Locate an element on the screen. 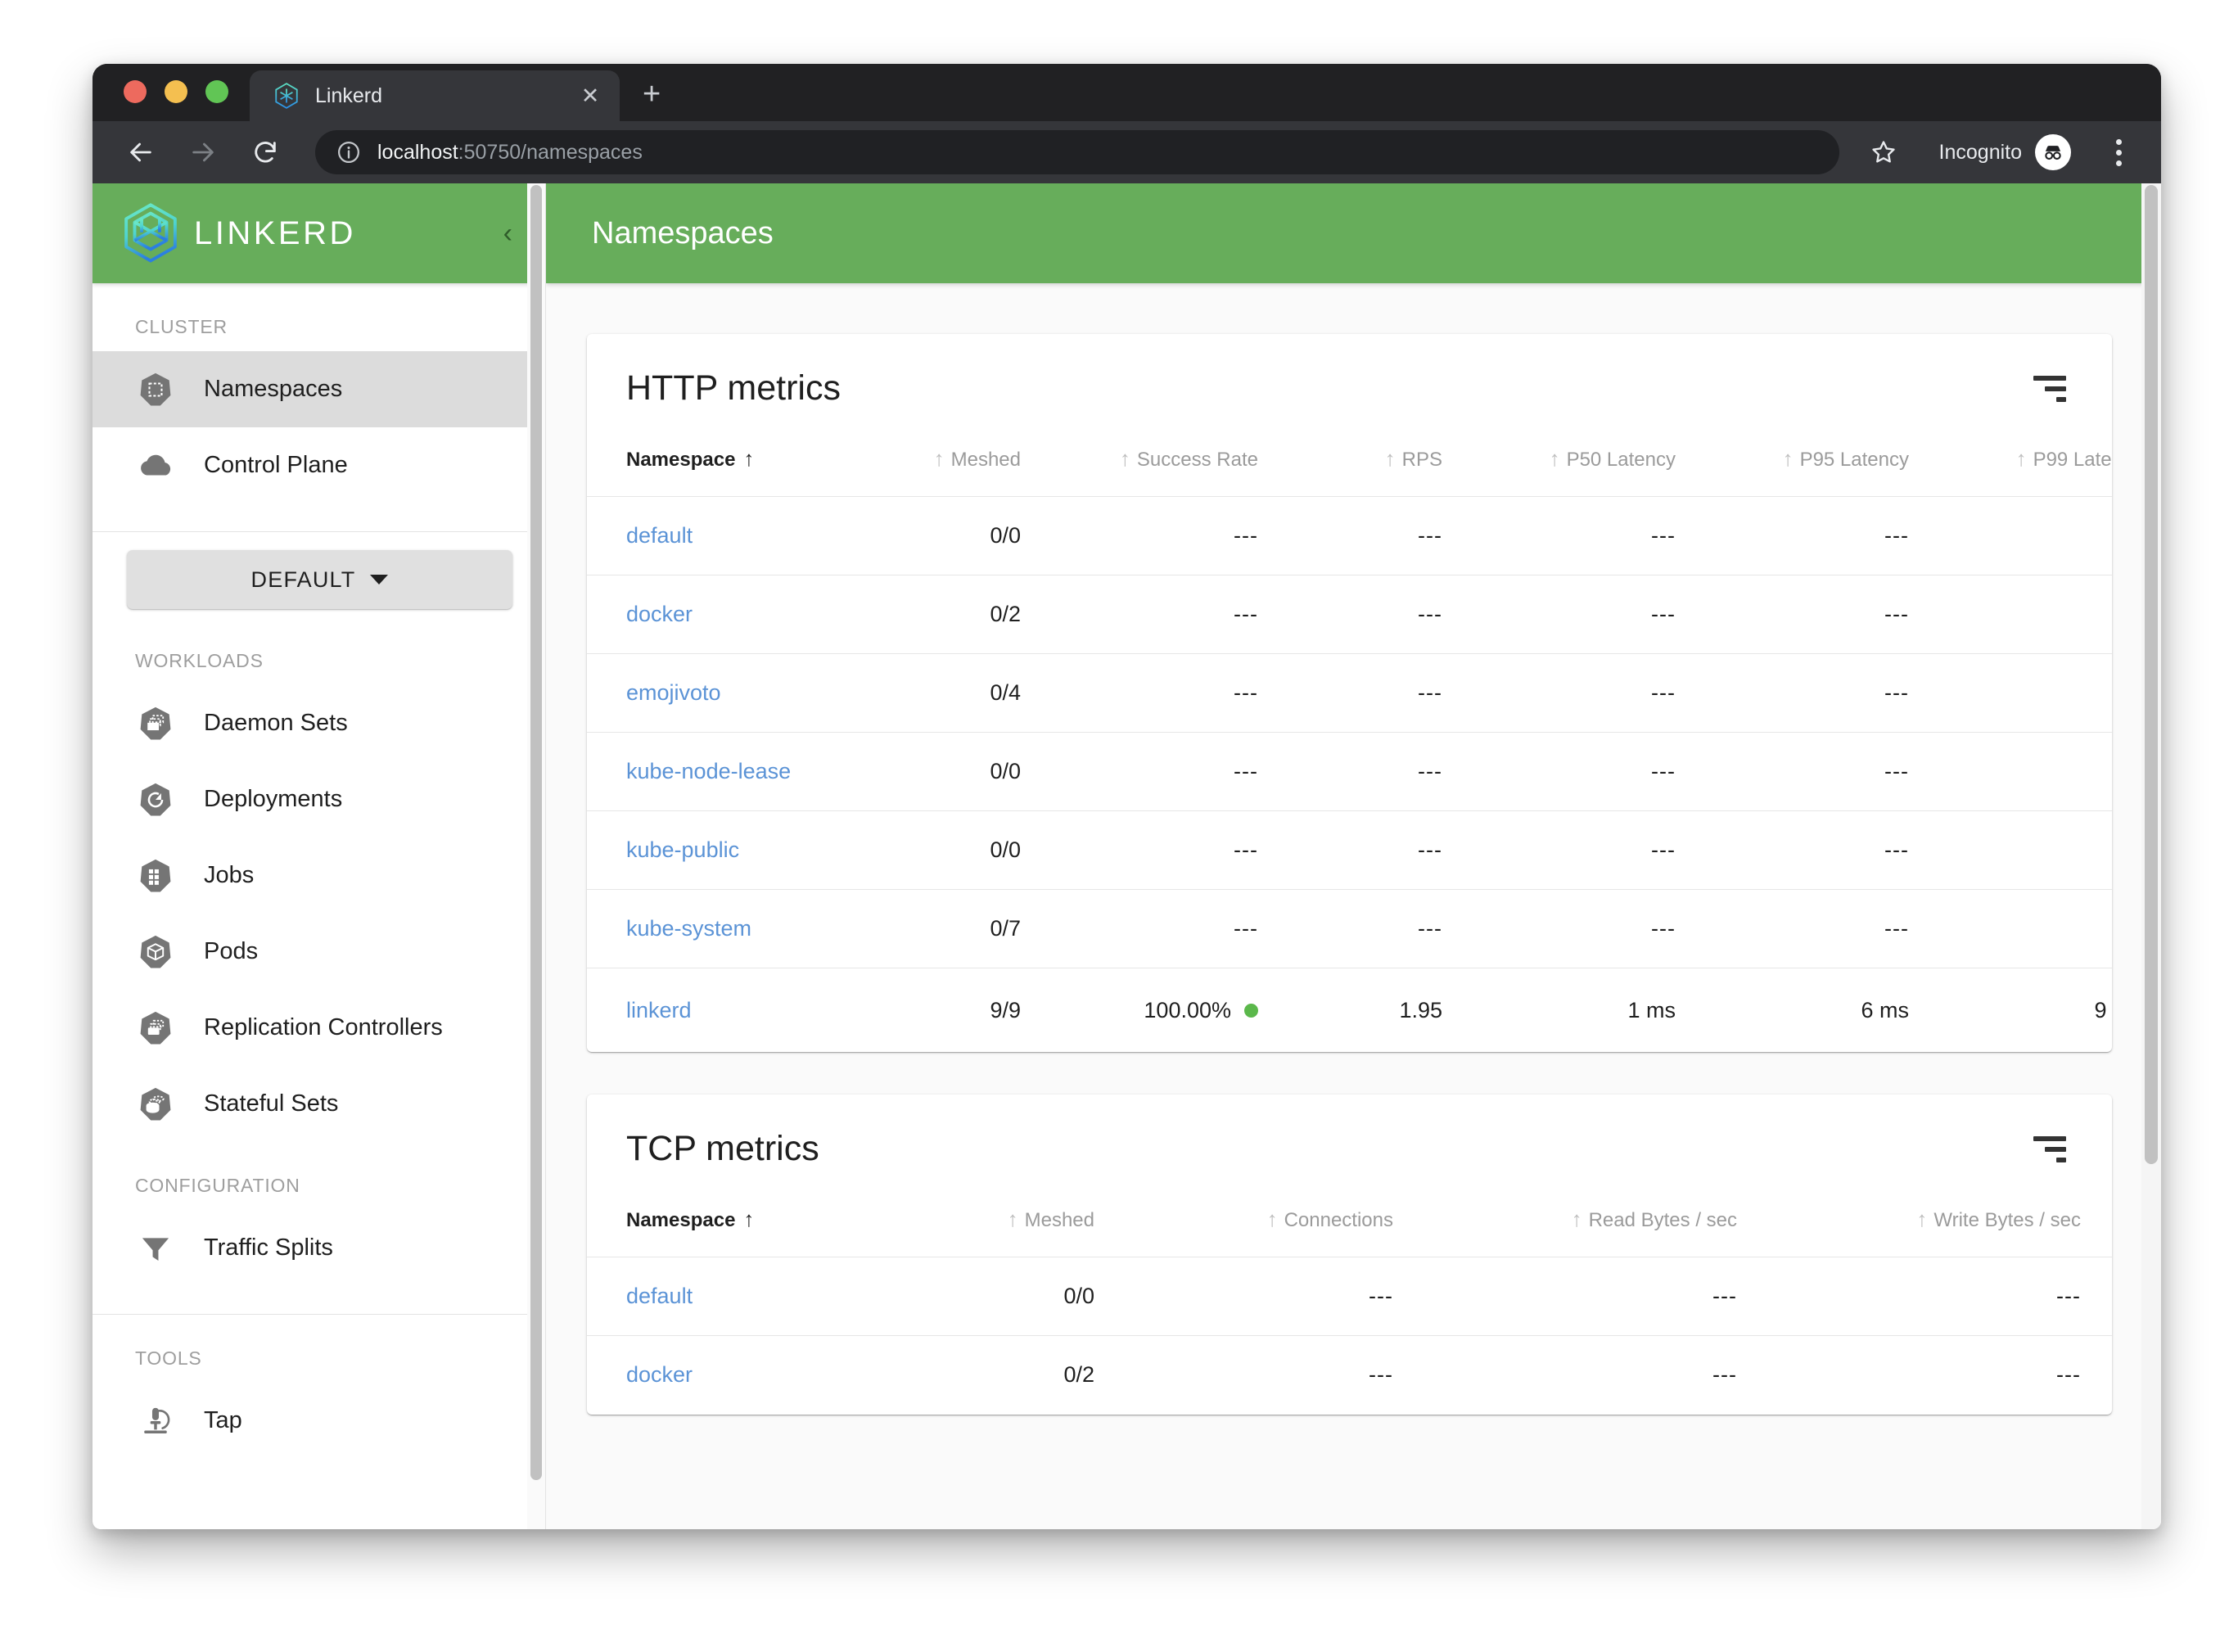  namespace-hexagon-icon is located at coordinates (155, 389).